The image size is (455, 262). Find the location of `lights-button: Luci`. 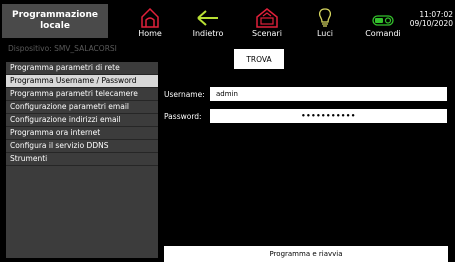

lights-button: Luci is located at coordinates (325, 20).